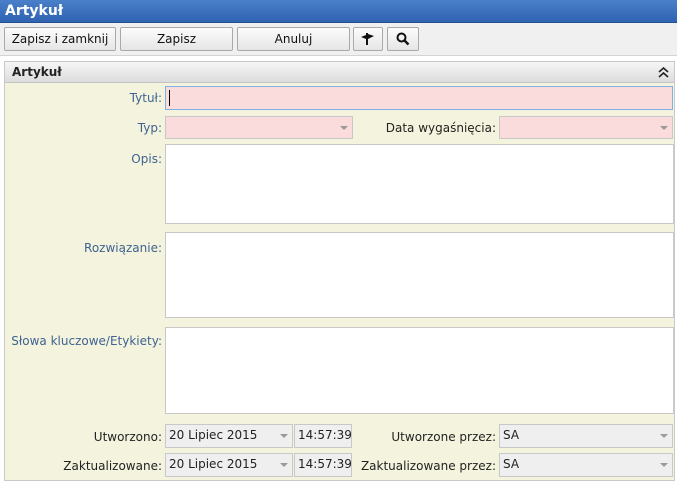  Describe the element at coordinates (419, 98) in the screenshot. I see `title-input` at that location.